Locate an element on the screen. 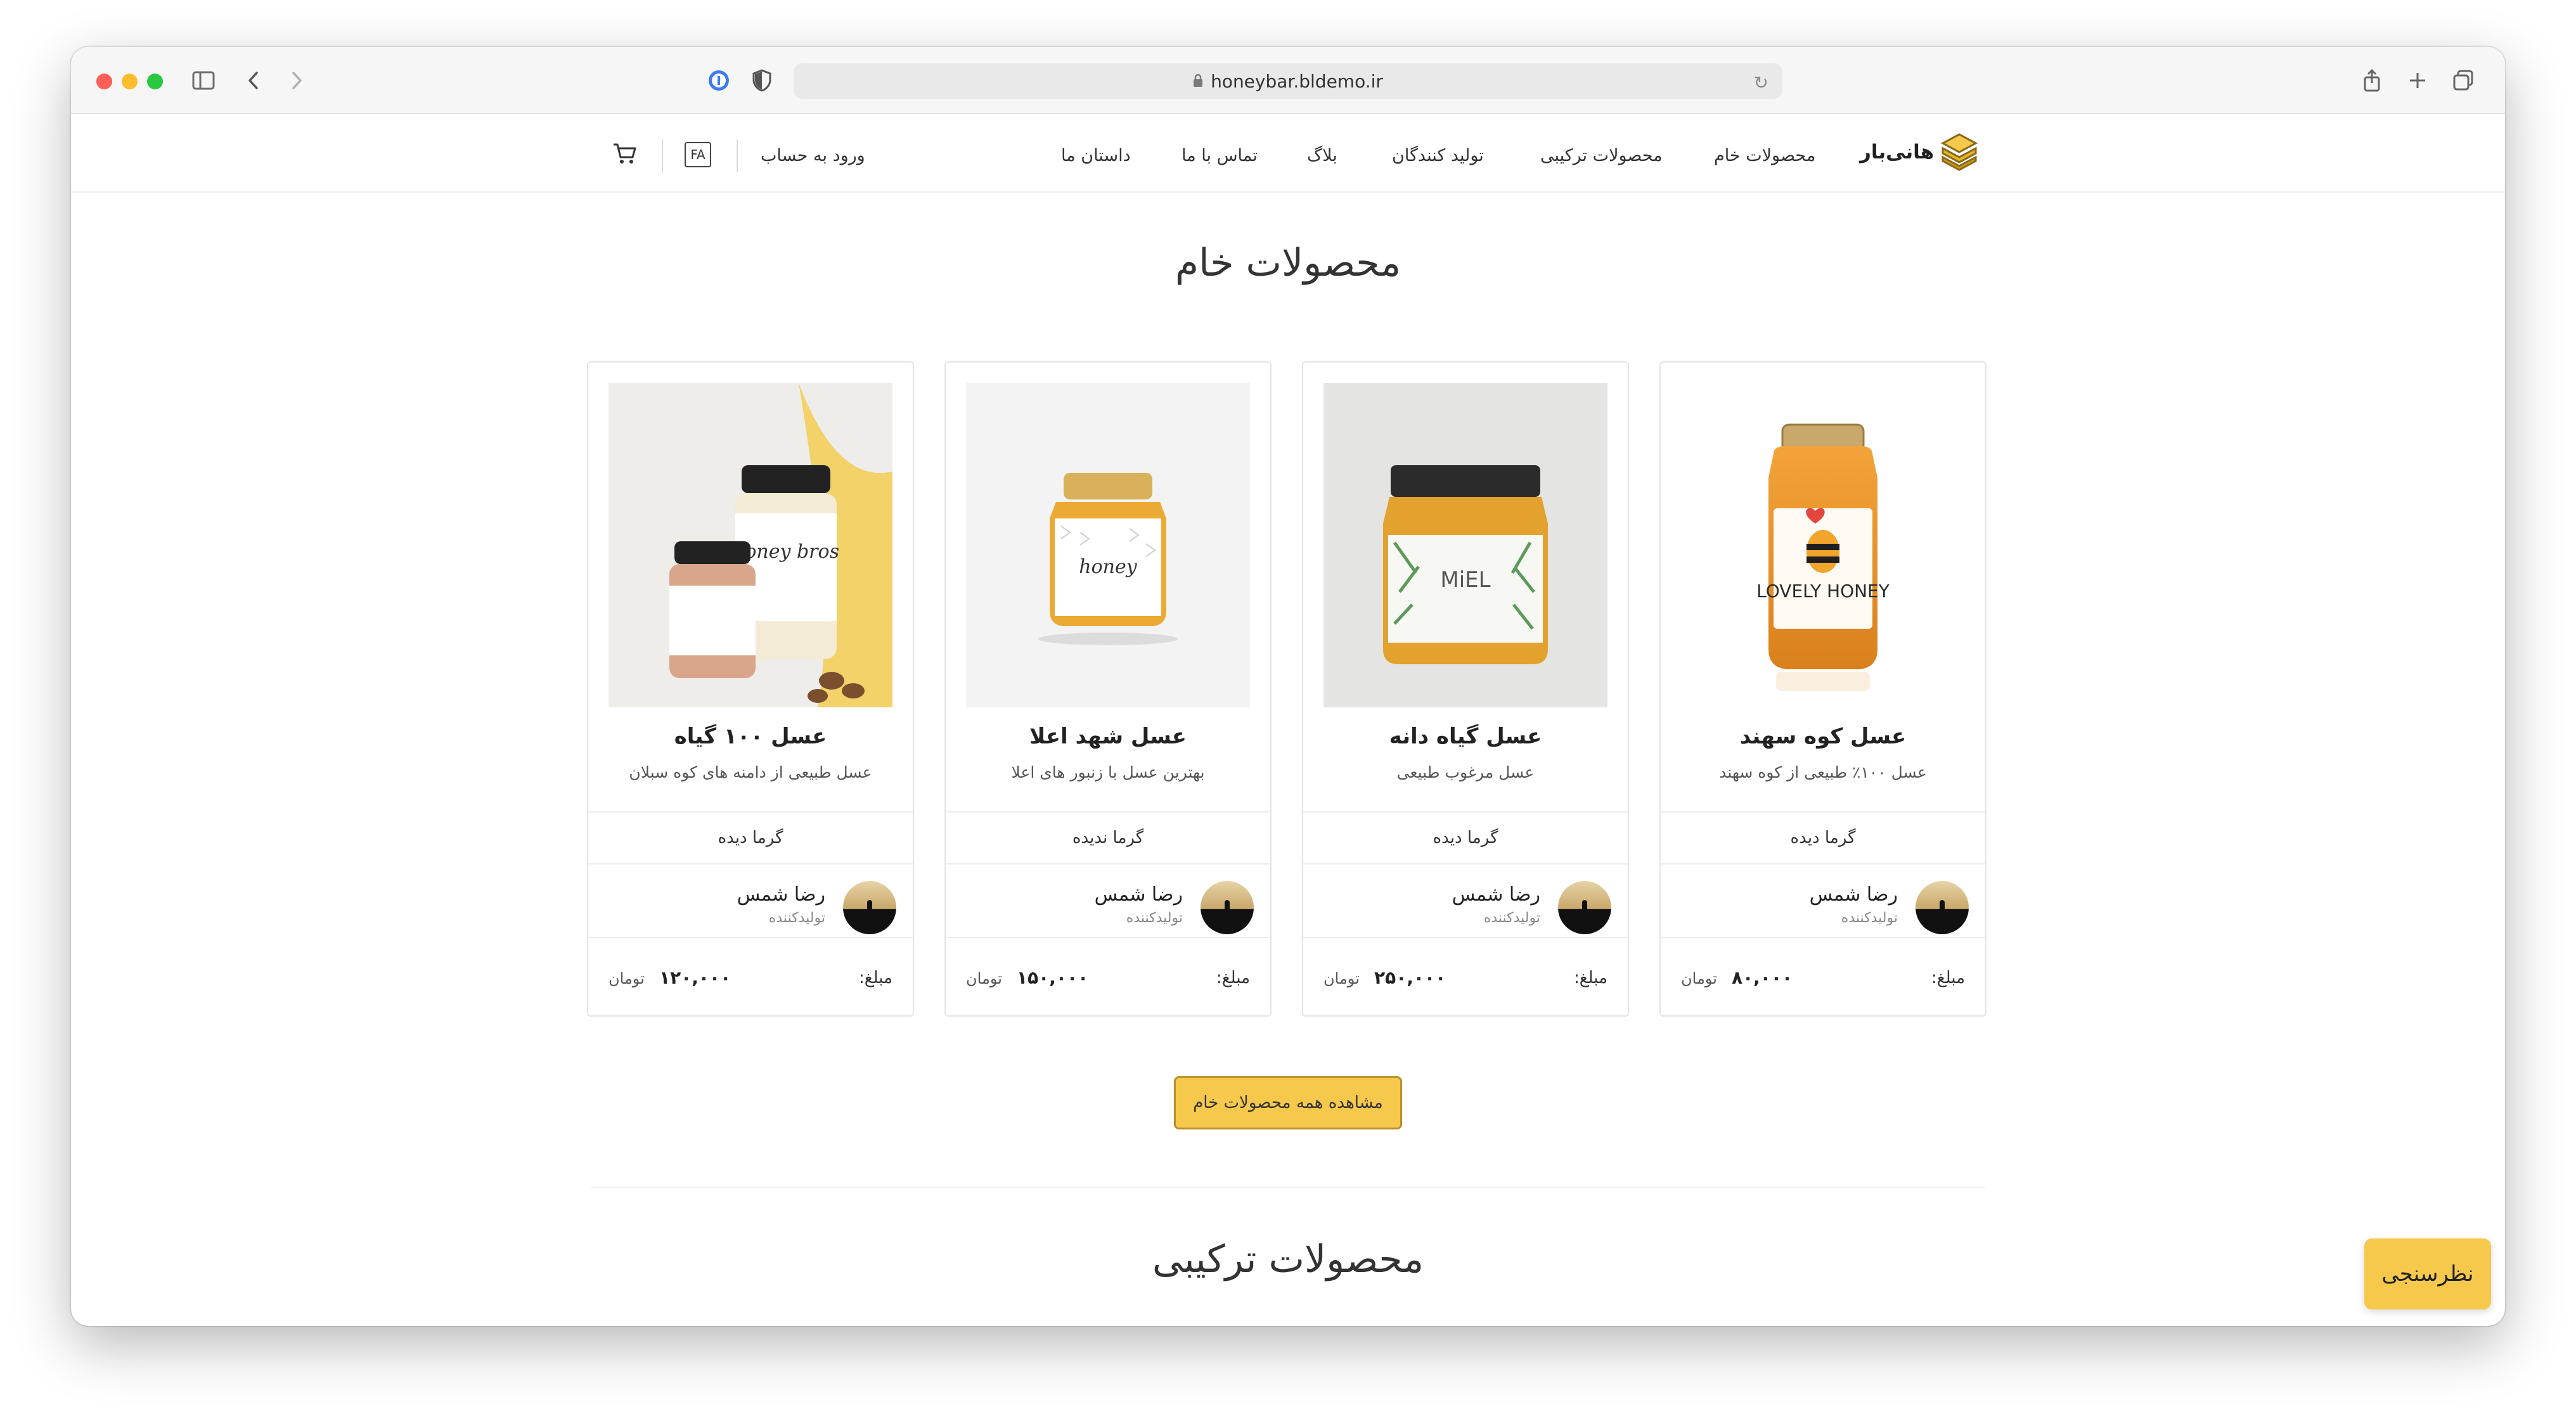 This screenshot has height=1421, width=2576. privacy-shield-icon is located at coordinates (762, 80).